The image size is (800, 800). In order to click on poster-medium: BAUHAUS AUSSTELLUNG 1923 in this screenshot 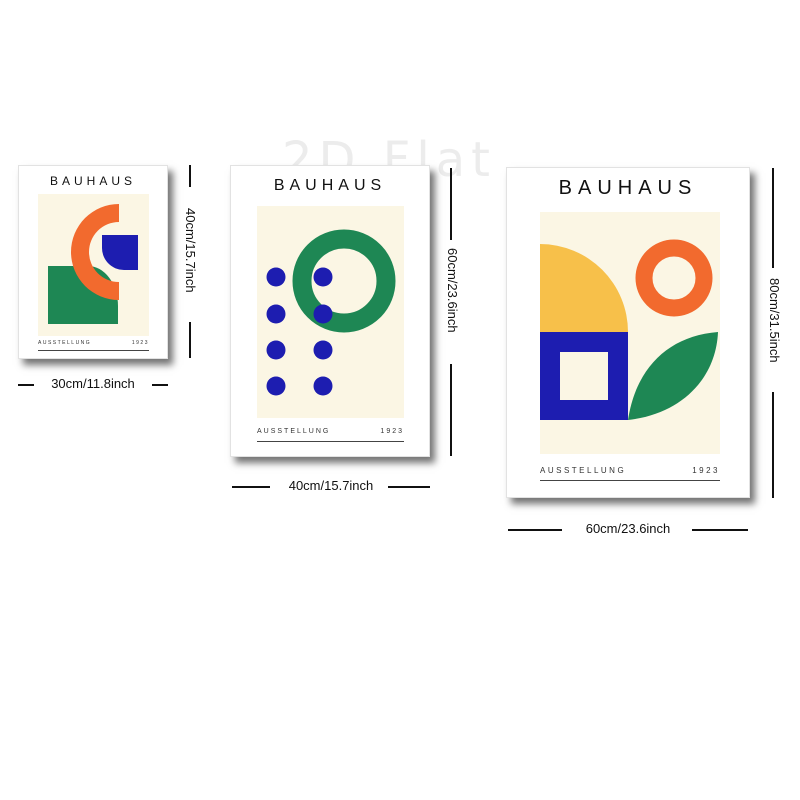, I will do `click(330, 311)`.